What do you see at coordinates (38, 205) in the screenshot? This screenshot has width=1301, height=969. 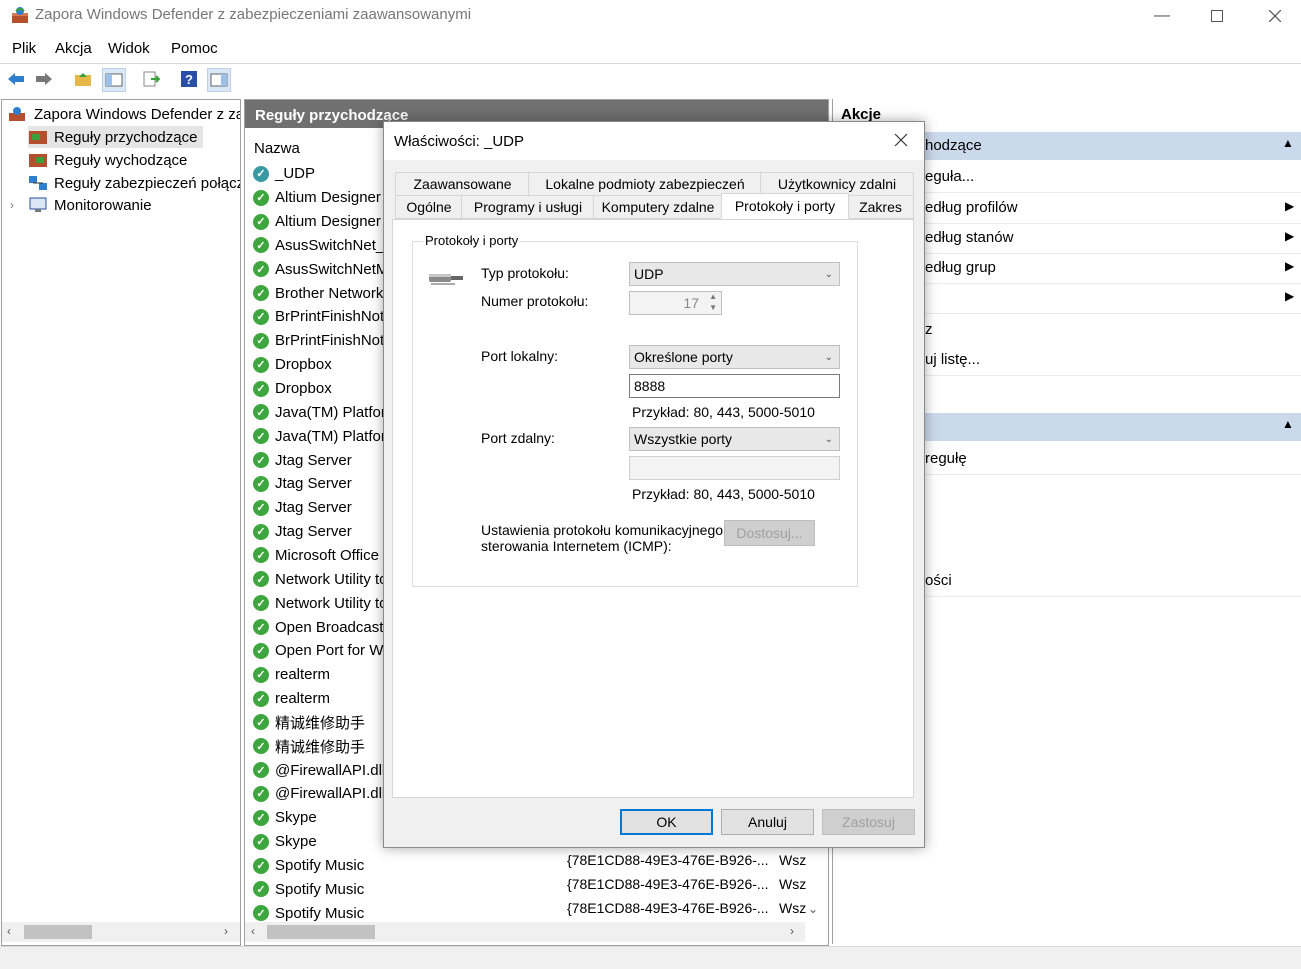 I see `monitoring-icon` at bounding box center [38, 205].